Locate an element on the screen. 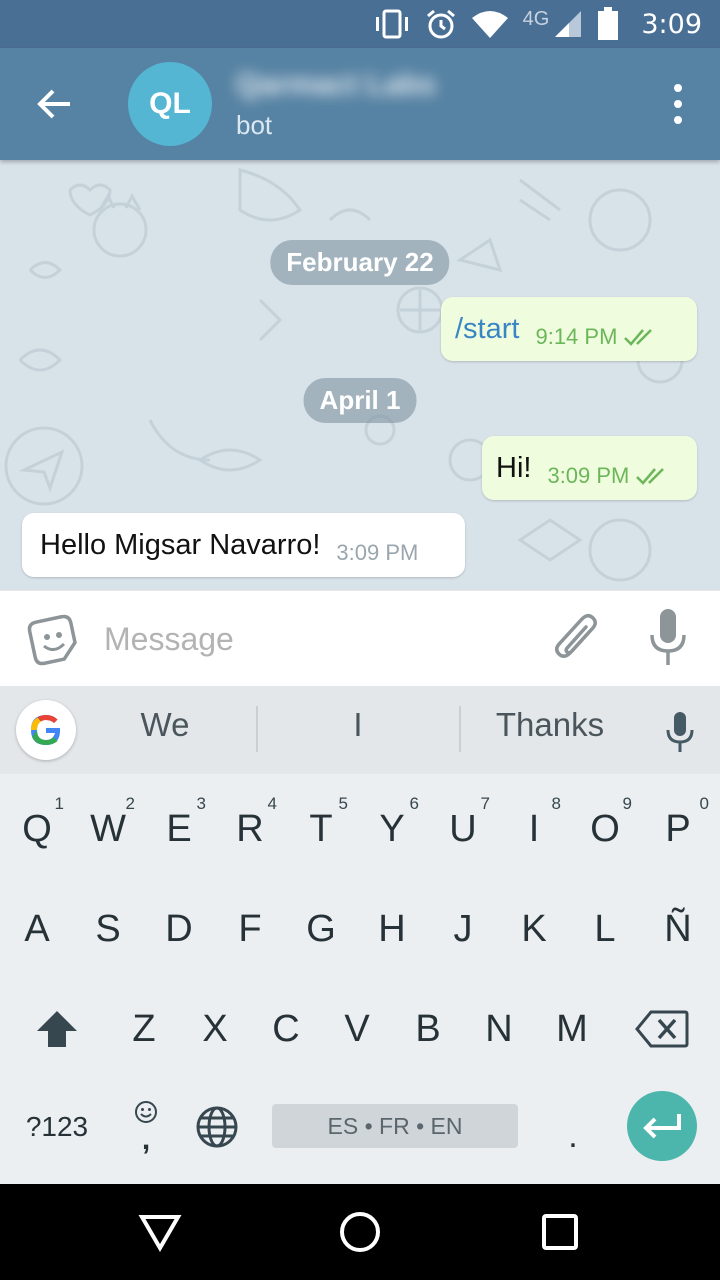  chat-subtitle: bot is located at coordinates (254, 125).